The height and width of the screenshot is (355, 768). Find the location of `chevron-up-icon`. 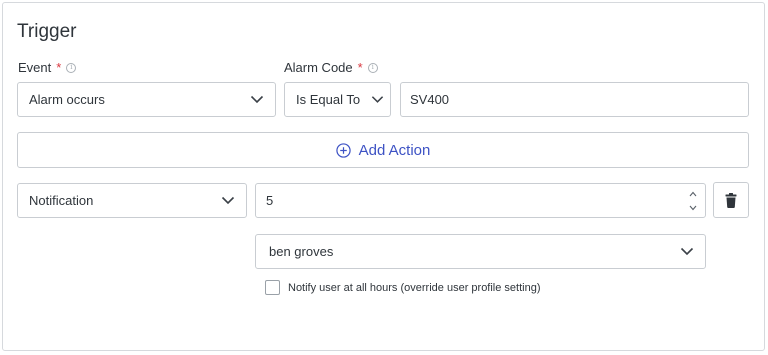

chevron-up-icon is located at coordinates (693, 194).